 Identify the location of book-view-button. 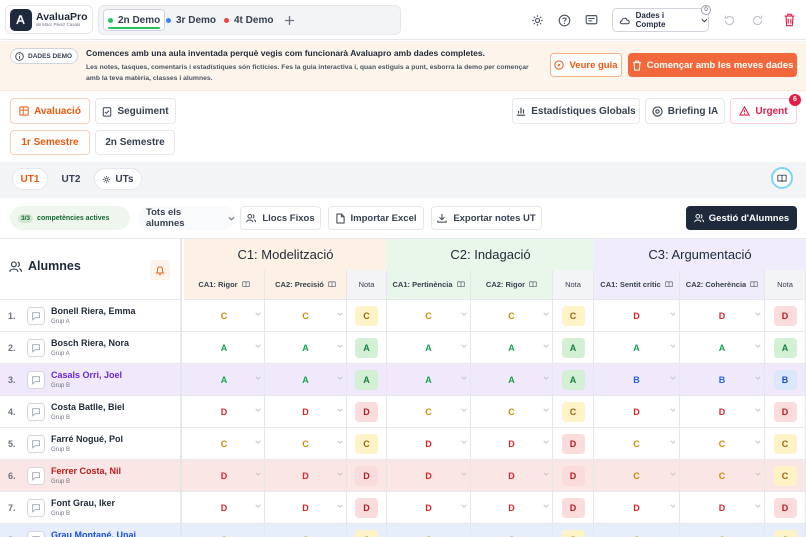
(782, 178).